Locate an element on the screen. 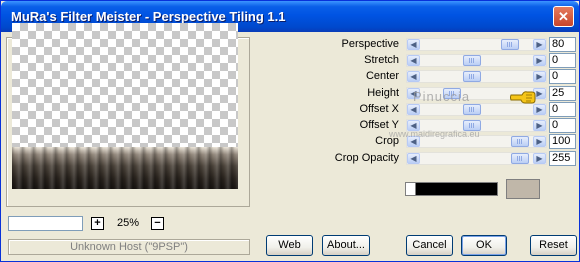 This screenshot has height=262, width=580. value-perspective: 80 is located at coordinates (562, 44).